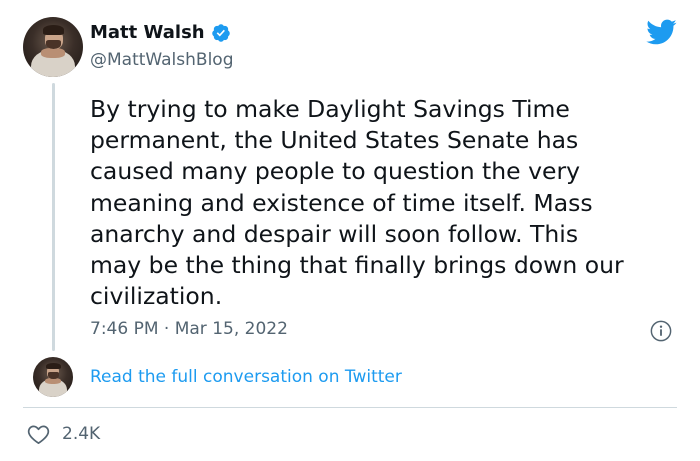  What do you see at coordinates (246, 377) in the screenshot?
I see `read-conversation-link: Read the full conversation on Twitter` at bounding box center [246, 377].